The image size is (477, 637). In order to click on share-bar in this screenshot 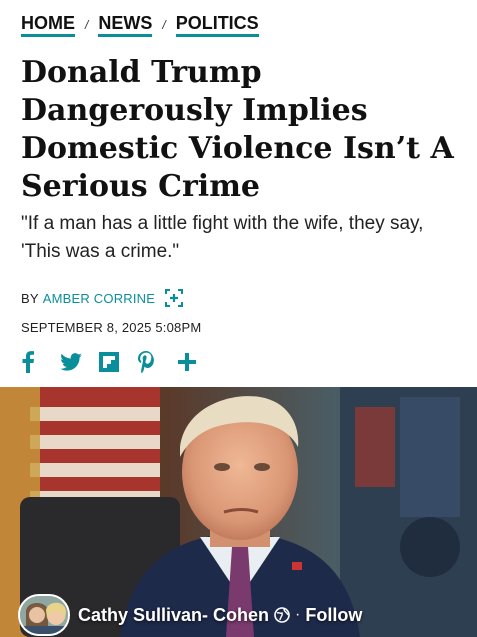, I will do `click(118, 362)`.